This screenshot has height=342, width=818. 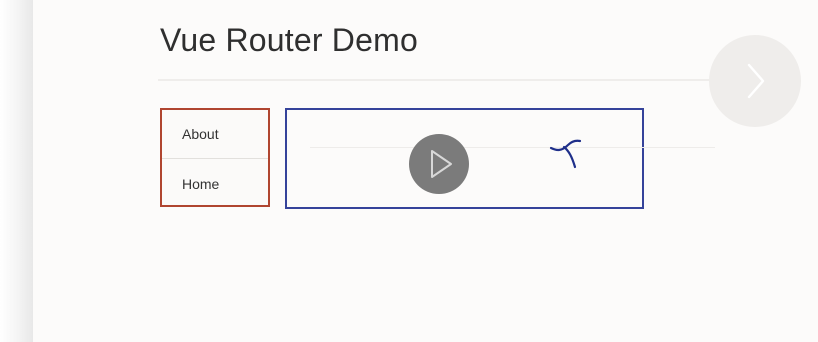 I want to click on title-divider, so click(x=435, y=80).